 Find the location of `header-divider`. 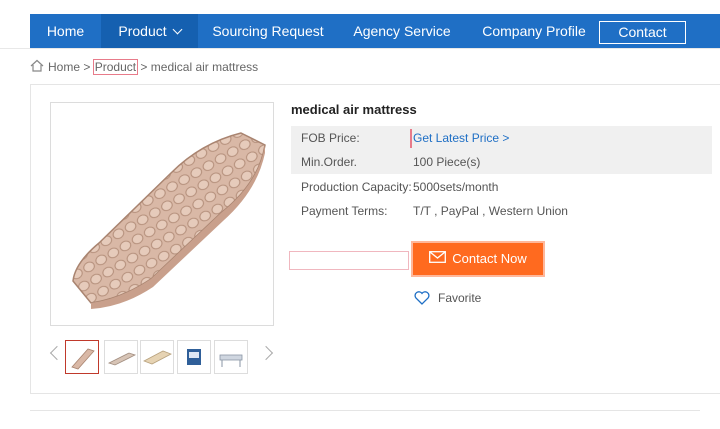

header-divider is located at coordinates (360, 48).